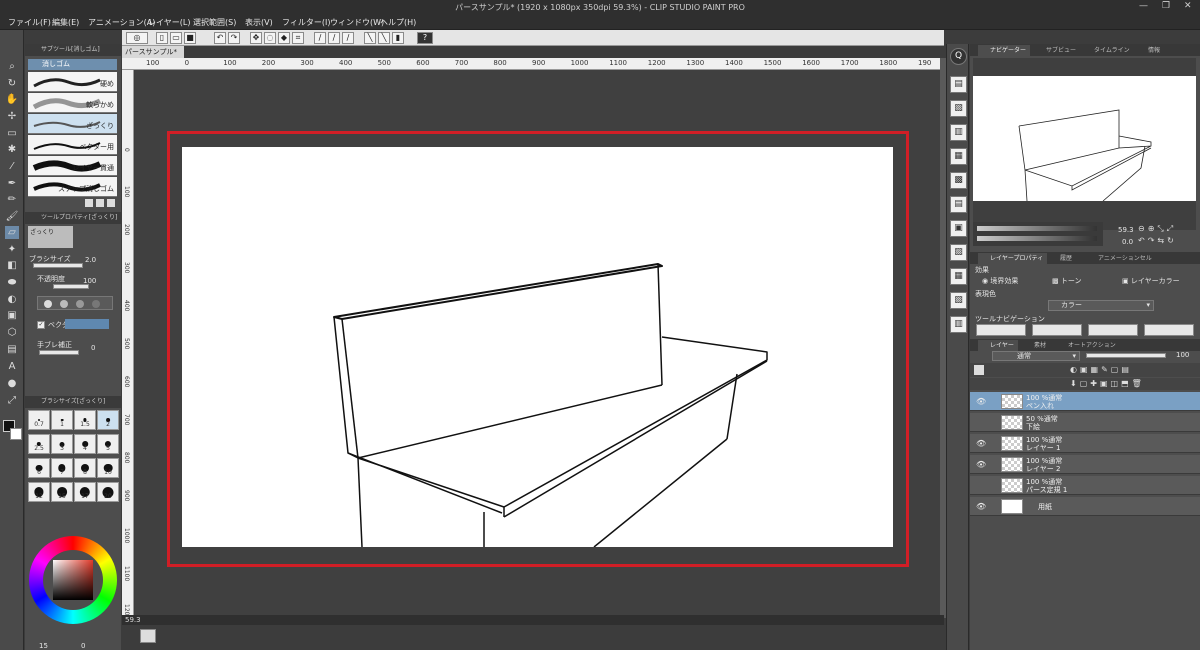 The height and width of the screenshot is (650, 1200). I want to click on tab-auto-action: オートアクション, so click(1088, 345).